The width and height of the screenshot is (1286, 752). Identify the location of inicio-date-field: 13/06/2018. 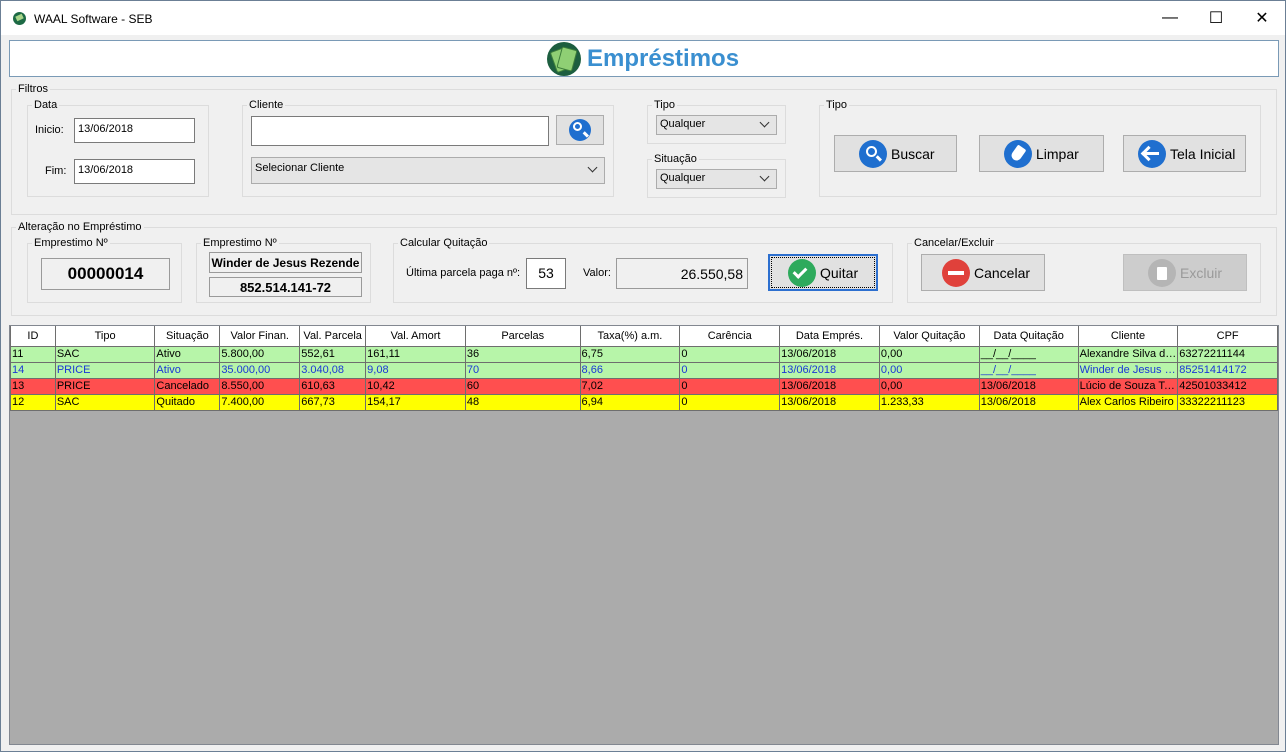
(134, 130).